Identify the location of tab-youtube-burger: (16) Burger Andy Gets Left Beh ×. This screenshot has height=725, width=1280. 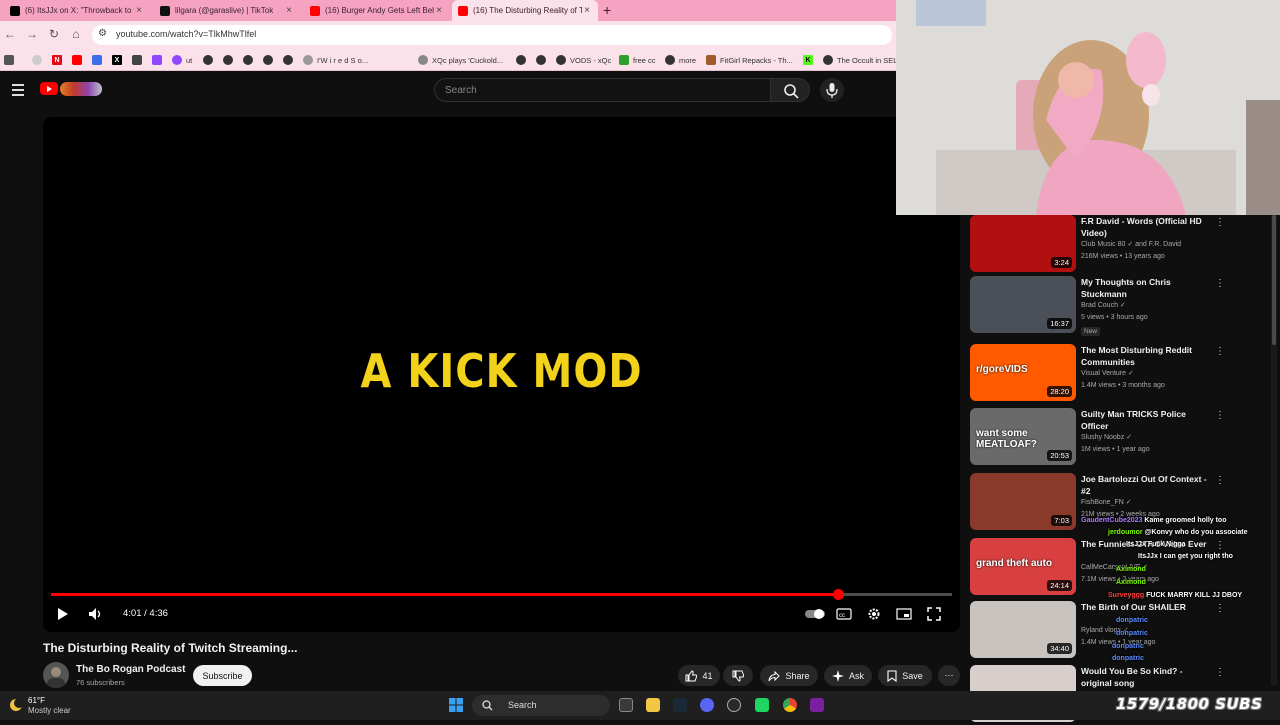
(377, 10).